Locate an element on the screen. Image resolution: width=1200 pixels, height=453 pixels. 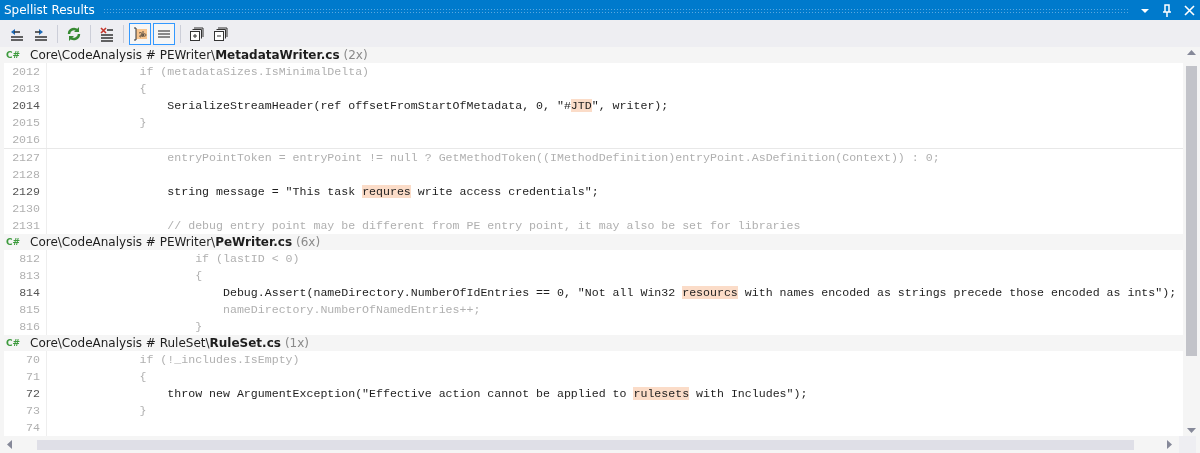
line-number: 73 is located at coordinates (25, 410).